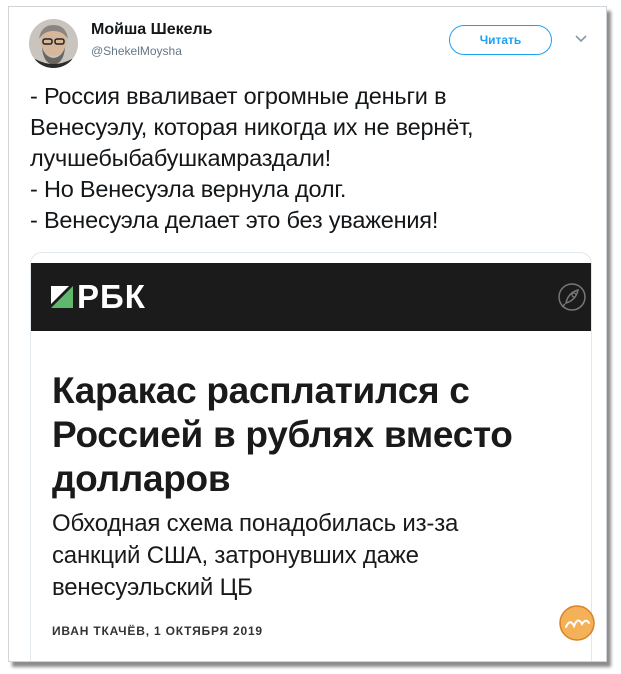  Describe the element at coordinates (255, 523) in the screenshot. I see `subhead-line: Обходная схема понадобилась из-за` at that location.